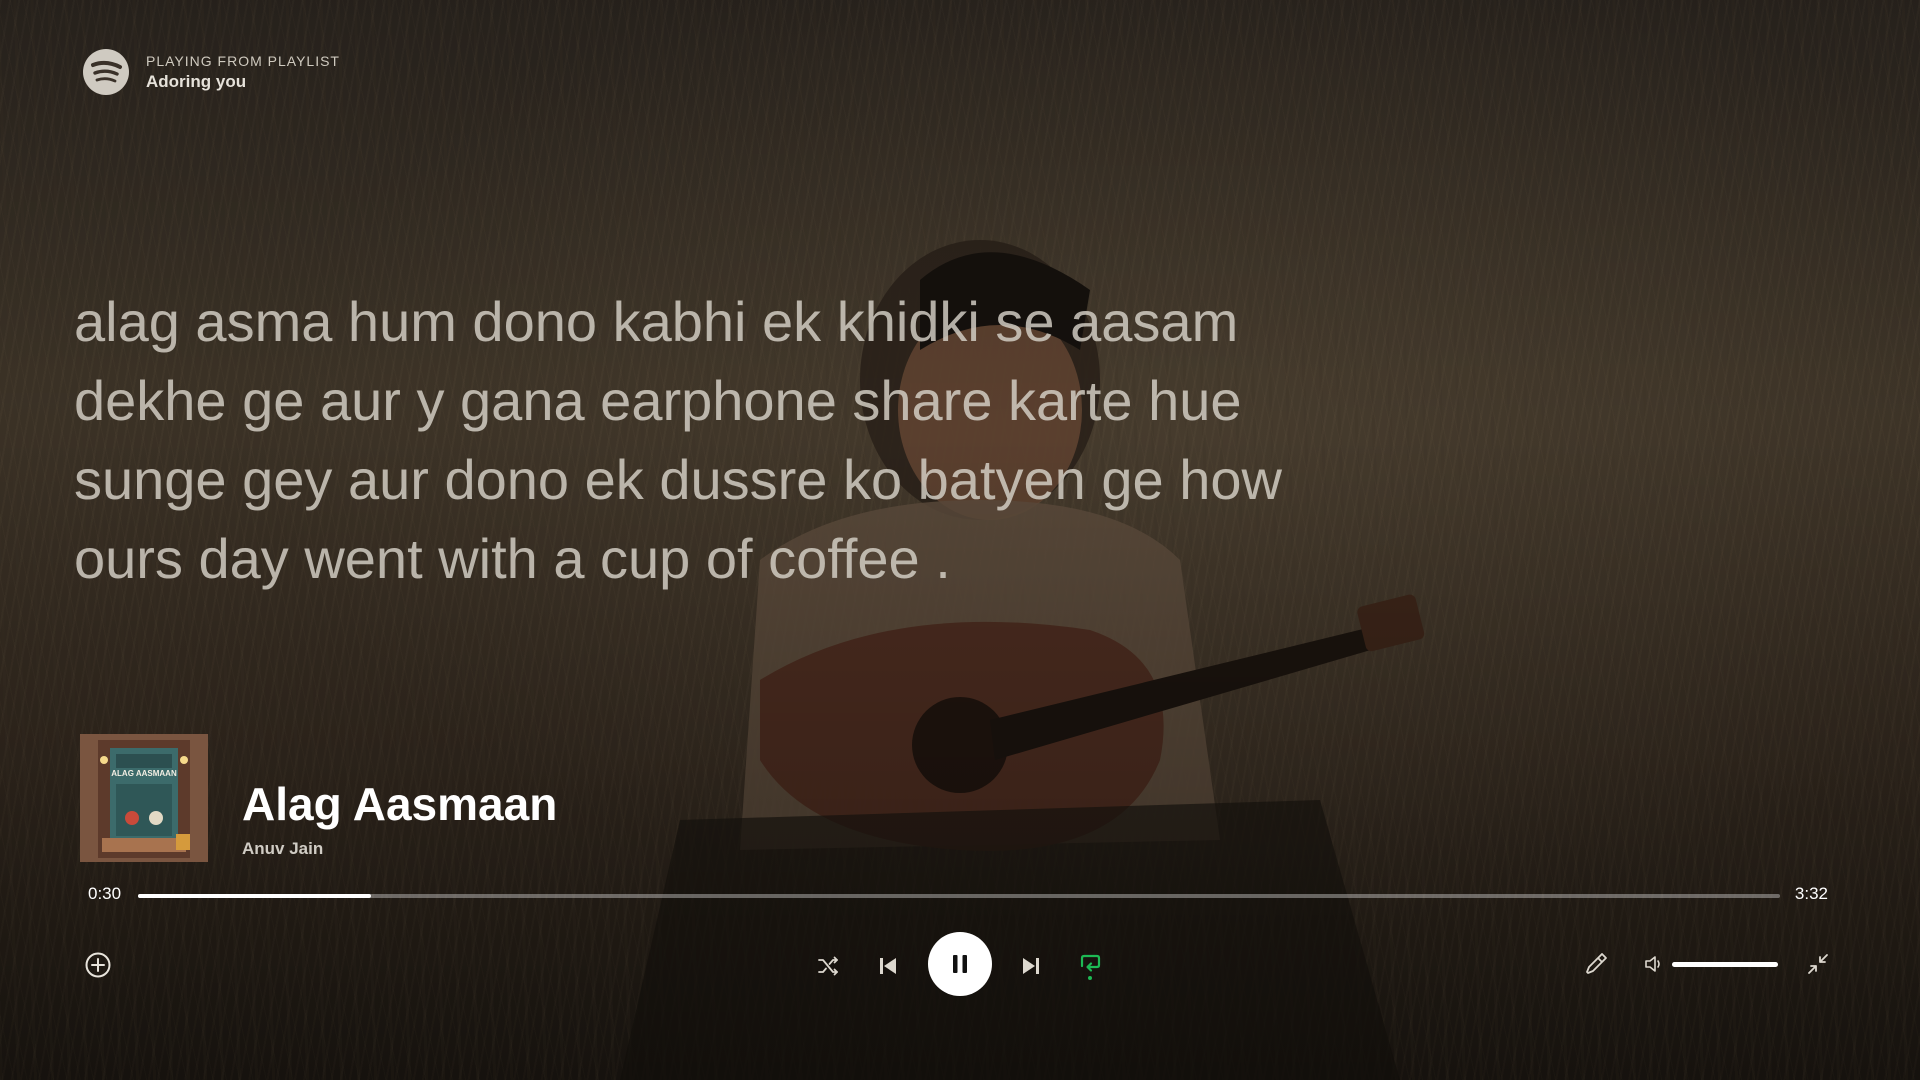 The height and width of the screenshot is (1080, 1920). I want to click on repeat-icon, so click(1090, 967).